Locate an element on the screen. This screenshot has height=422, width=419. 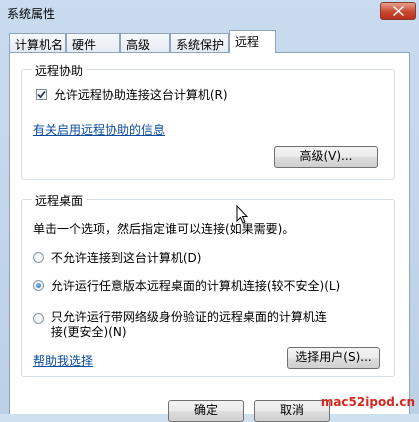
radio-option-allow-any-version: 允许运行任意版本远程桌面的计算机连接(较不安全)(L) is located at coordinates (186, 285).